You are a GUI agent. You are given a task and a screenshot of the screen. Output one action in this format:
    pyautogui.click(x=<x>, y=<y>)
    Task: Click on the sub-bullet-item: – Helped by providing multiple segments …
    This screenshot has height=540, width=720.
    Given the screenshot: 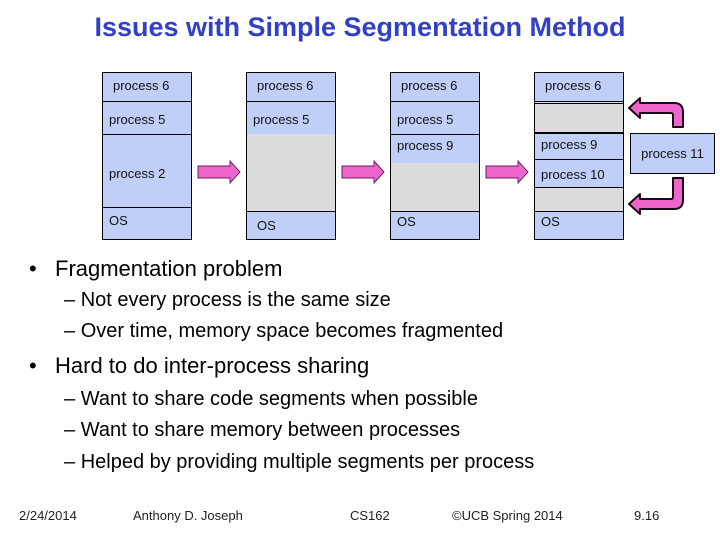 What is the action you would take?
    pyautogui.click(x=299, y=462)
    